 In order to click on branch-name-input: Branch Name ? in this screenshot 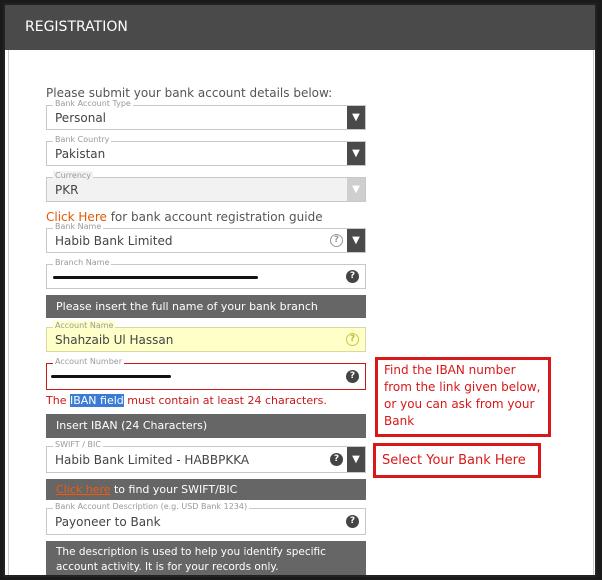, I will do `click(206, 273)`.